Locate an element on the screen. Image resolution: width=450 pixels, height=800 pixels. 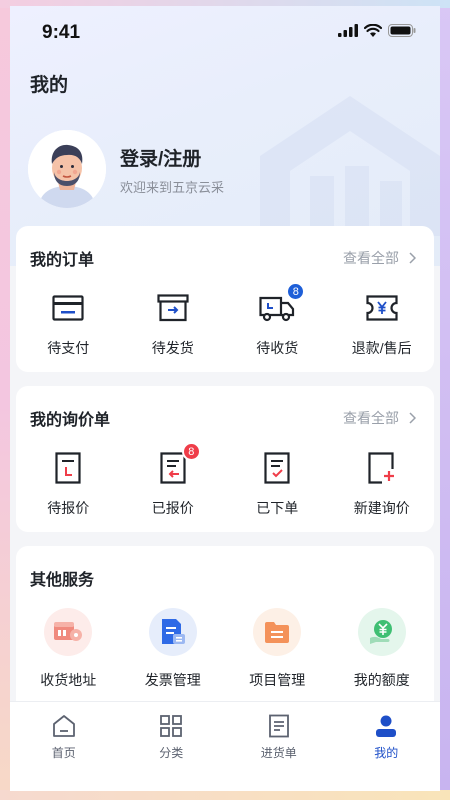
new-inquiry-icon is located at coordinates (382, 468).